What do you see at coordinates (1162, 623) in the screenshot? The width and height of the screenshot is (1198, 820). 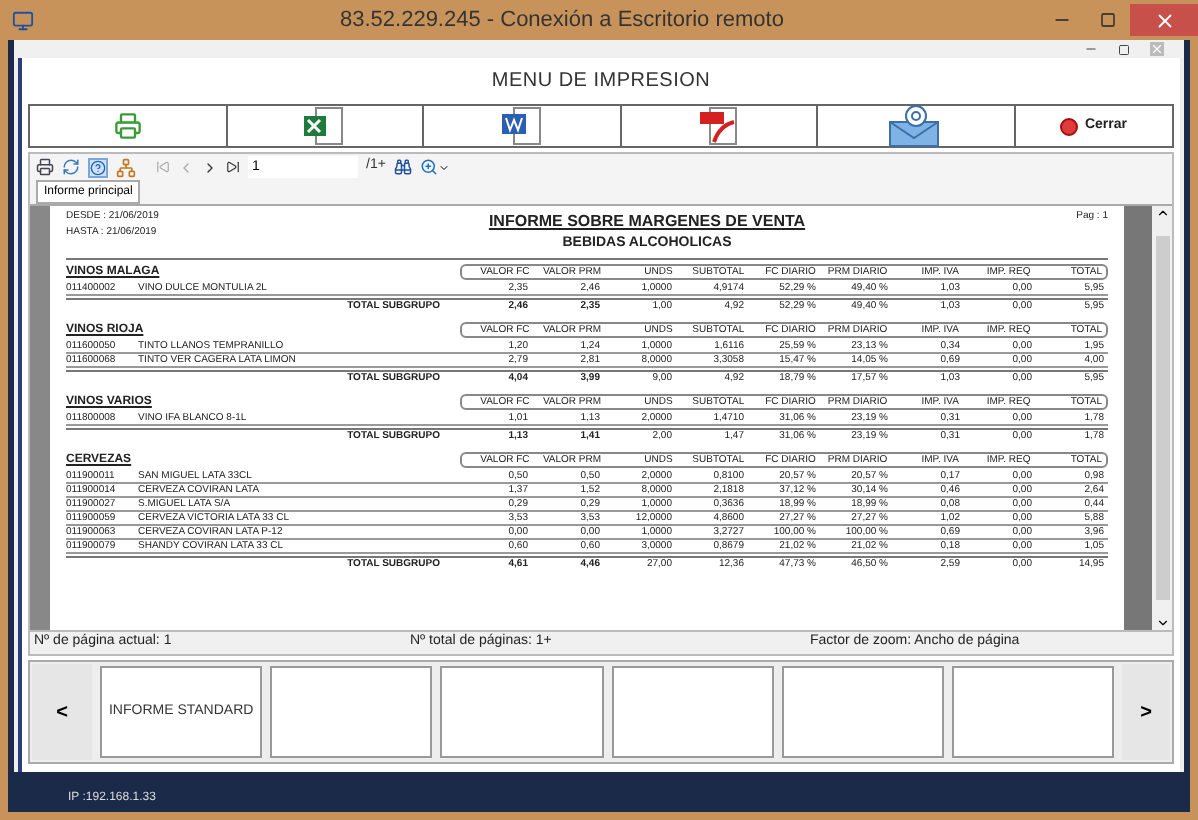 I see `scroll-down-icon` at bounding box center [1162, 623].